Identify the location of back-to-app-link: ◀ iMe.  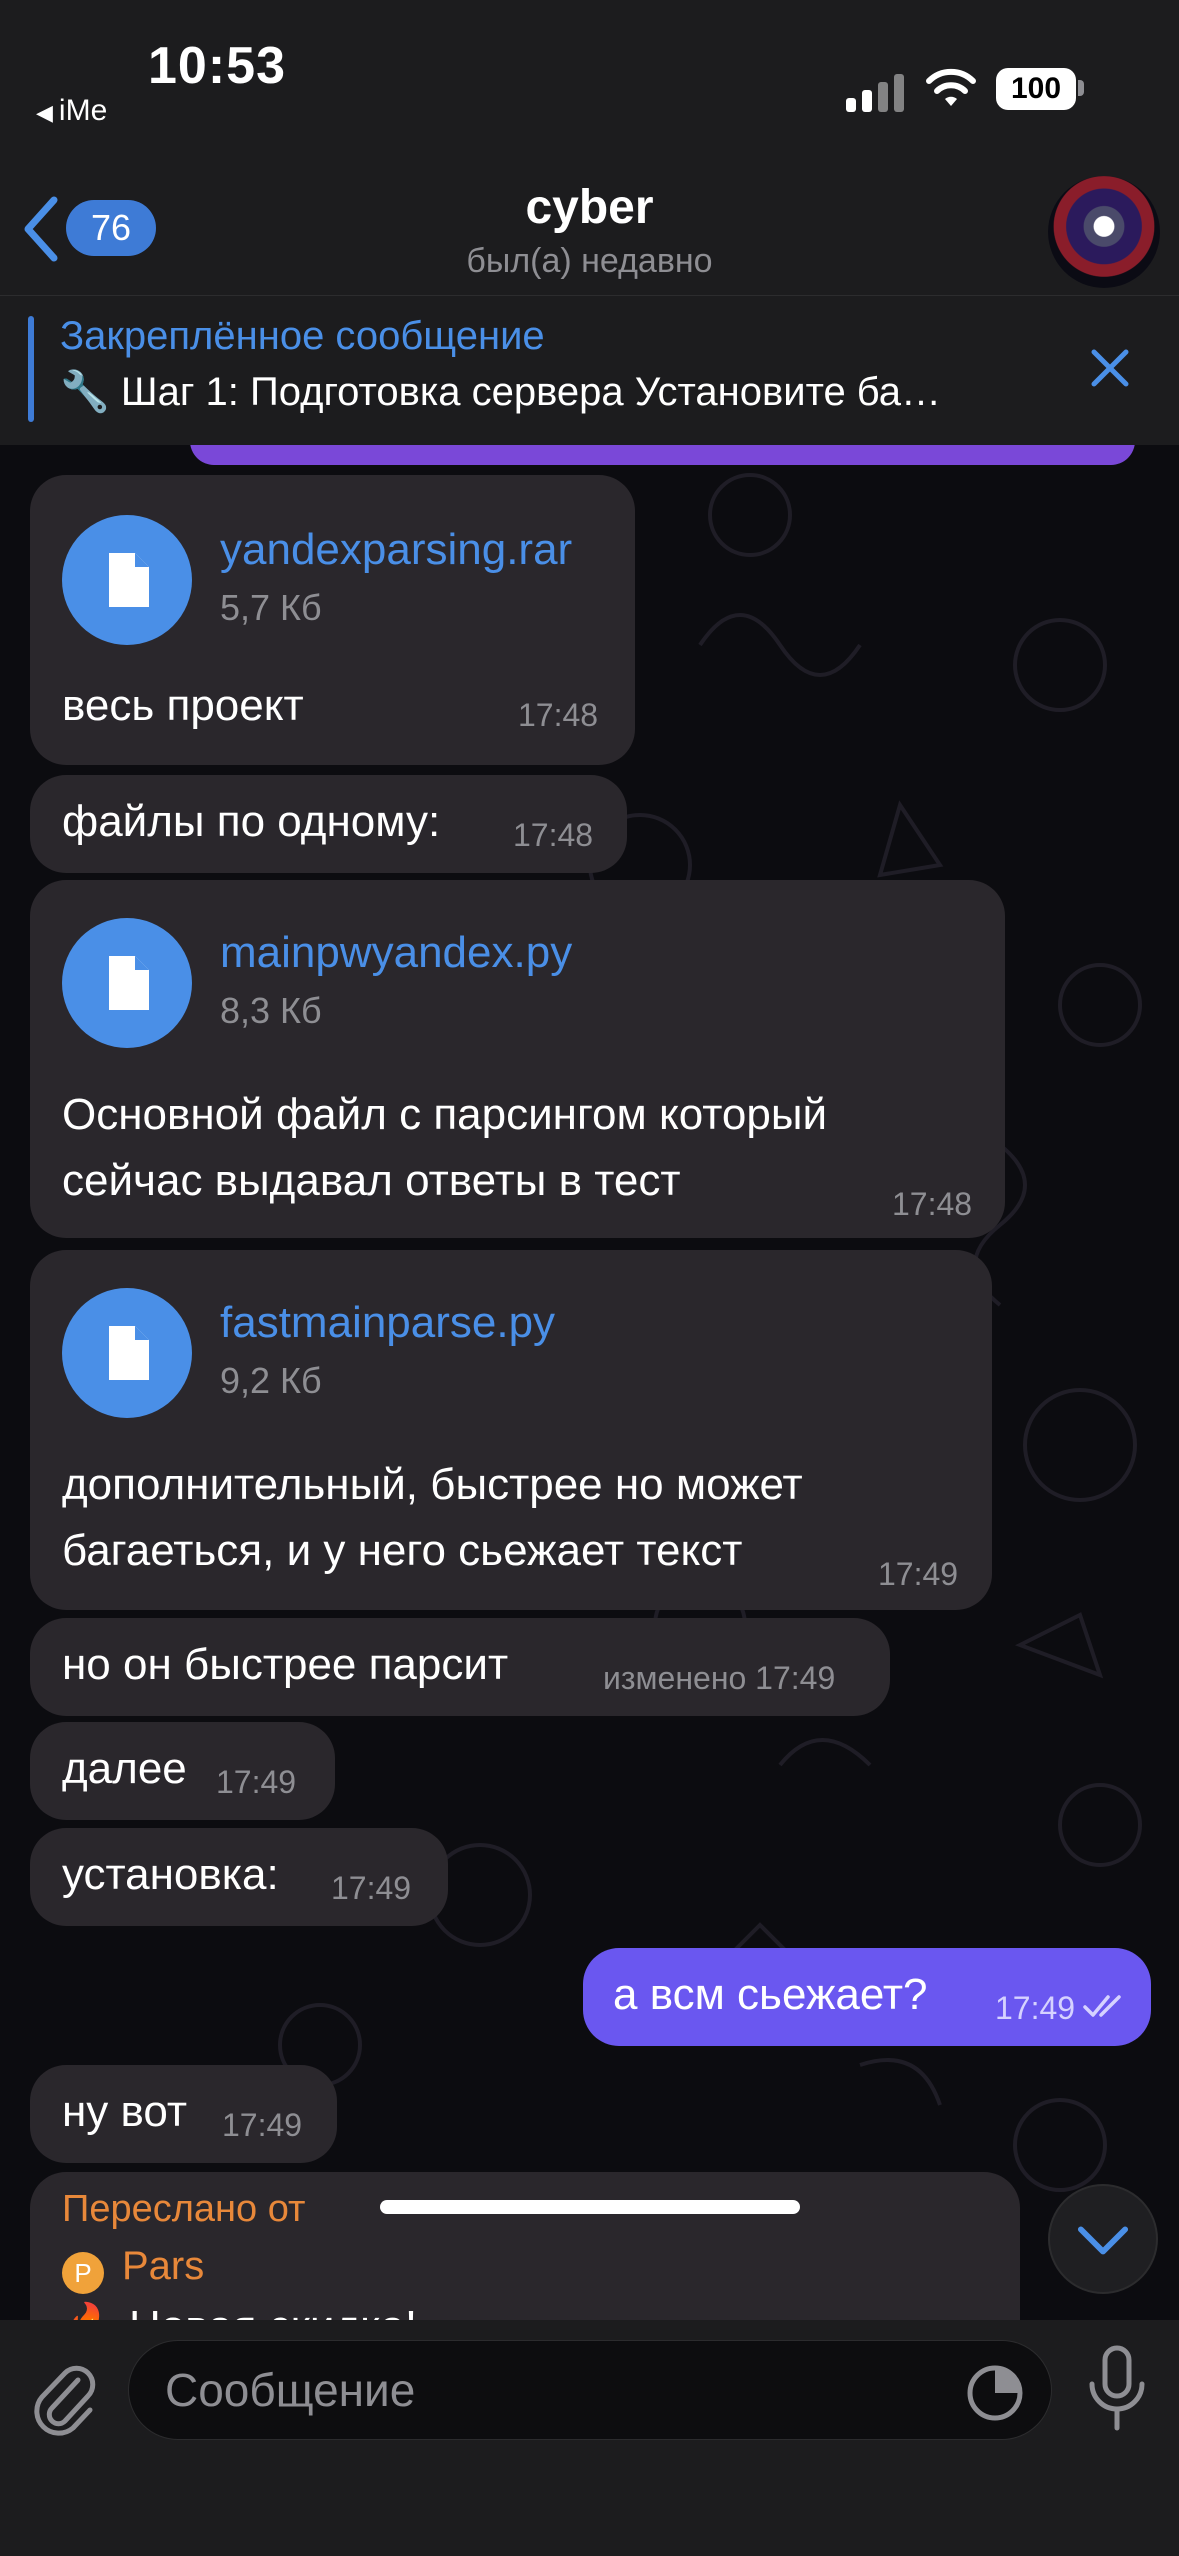
(71, 111).